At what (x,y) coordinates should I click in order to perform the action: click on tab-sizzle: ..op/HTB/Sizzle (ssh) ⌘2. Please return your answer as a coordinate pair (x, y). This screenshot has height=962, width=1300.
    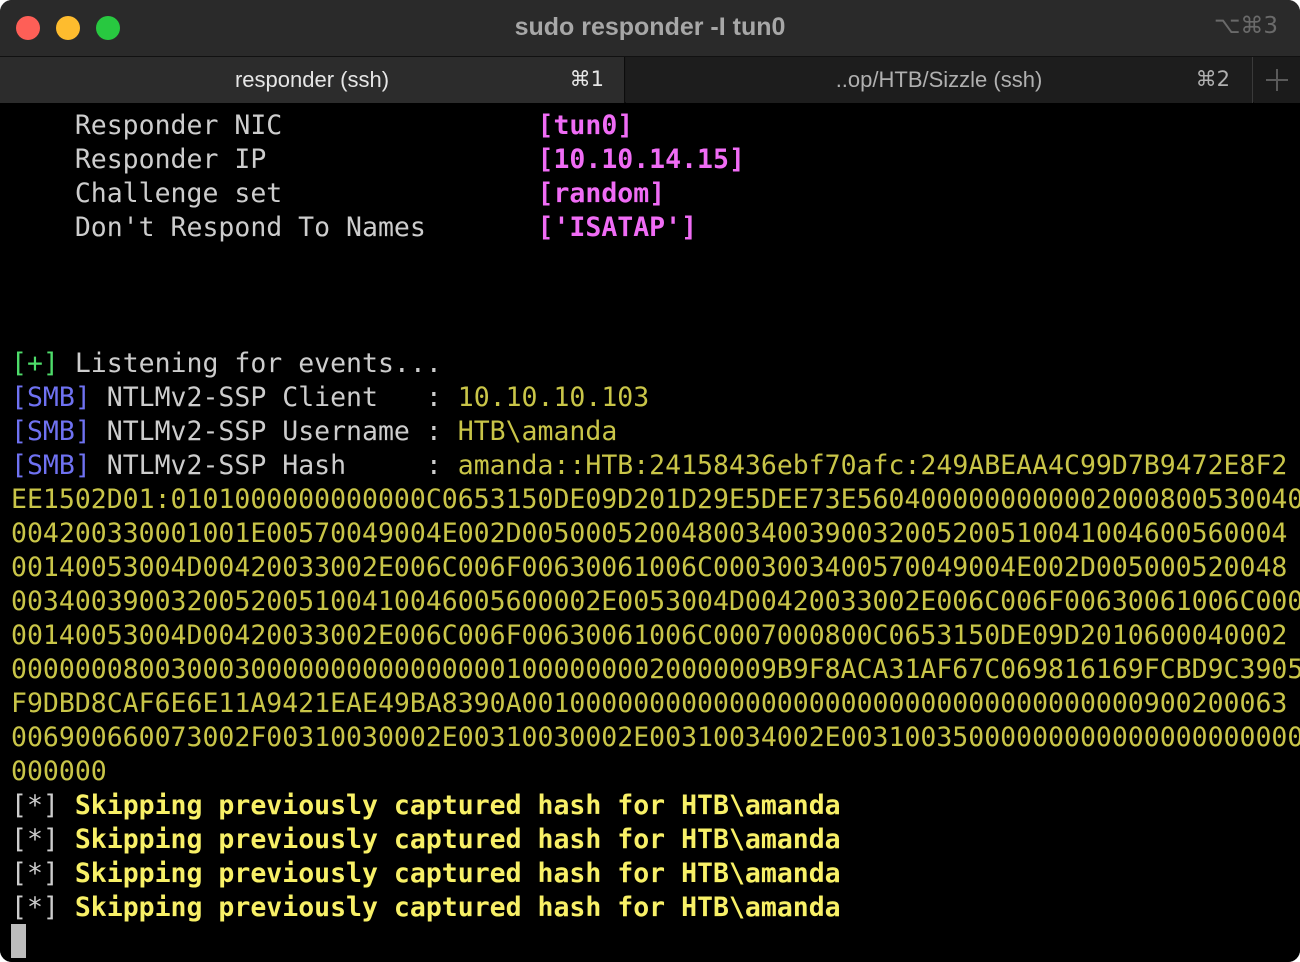
    Looking at the image, I should click on (939, 80).